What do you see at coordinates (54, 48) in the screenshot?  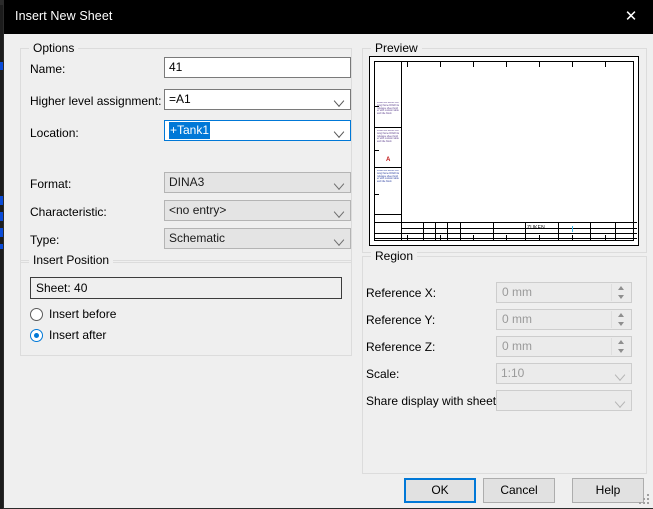 I see `options-group-title: Options` at bounding box center [54, 48].